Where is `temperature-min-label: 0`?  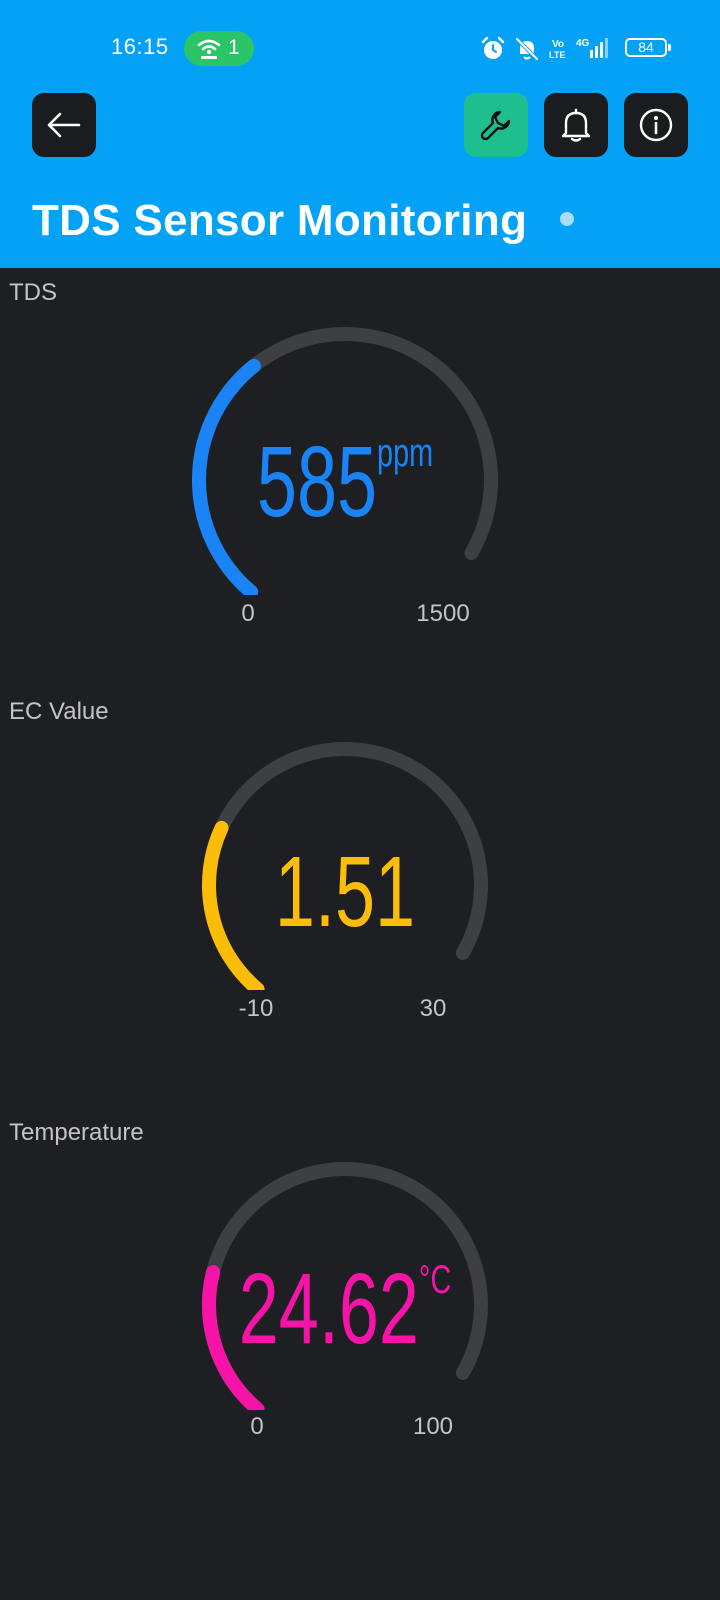
temperature-min-label: 0 is located at coordinates (257, 1426).